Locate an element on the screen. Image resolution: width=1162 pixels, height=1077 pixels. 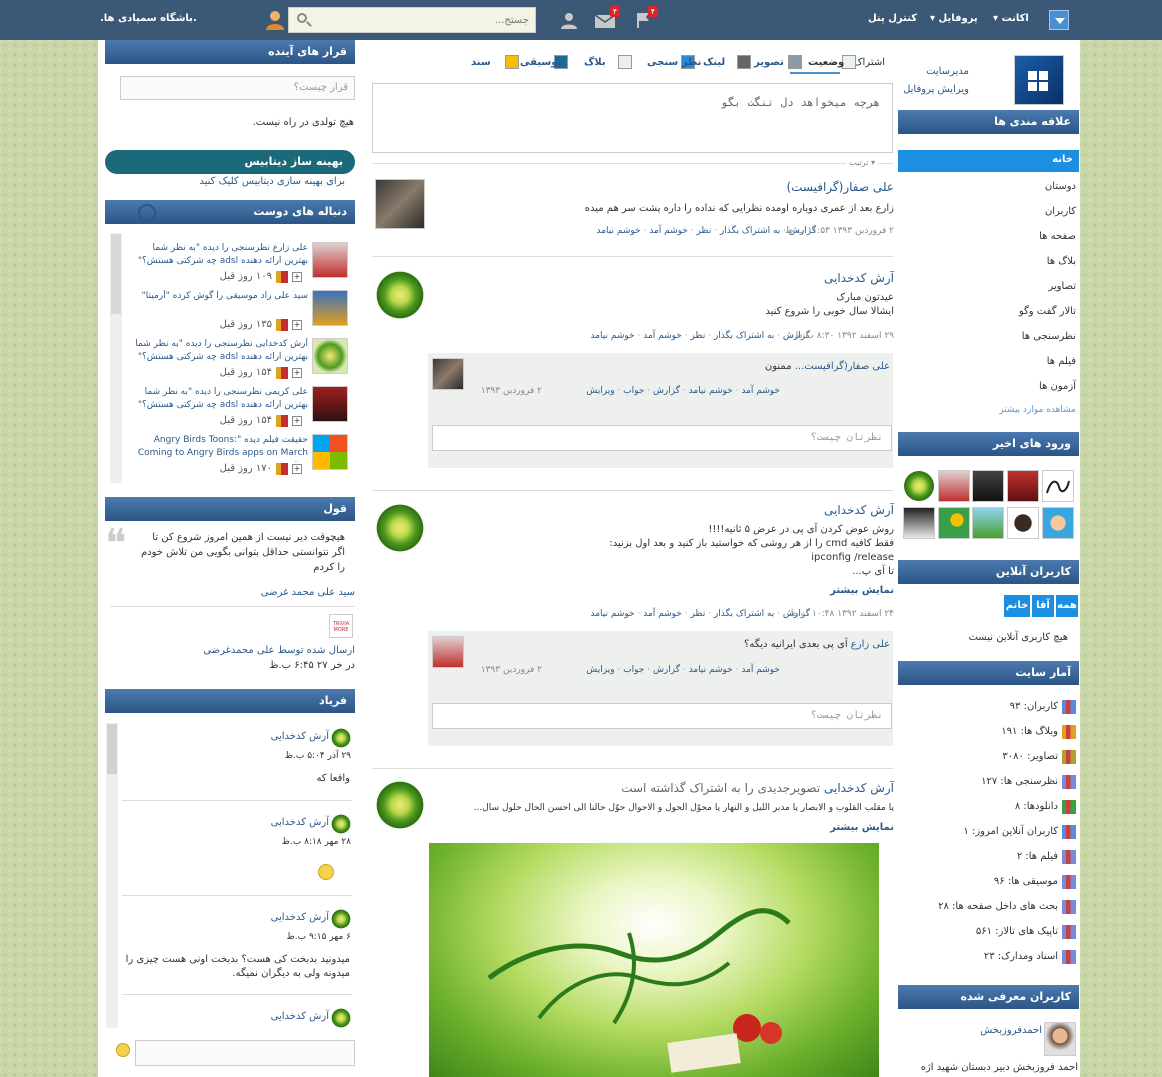
scrollbar-thumb is located at coordinates (116, 274).